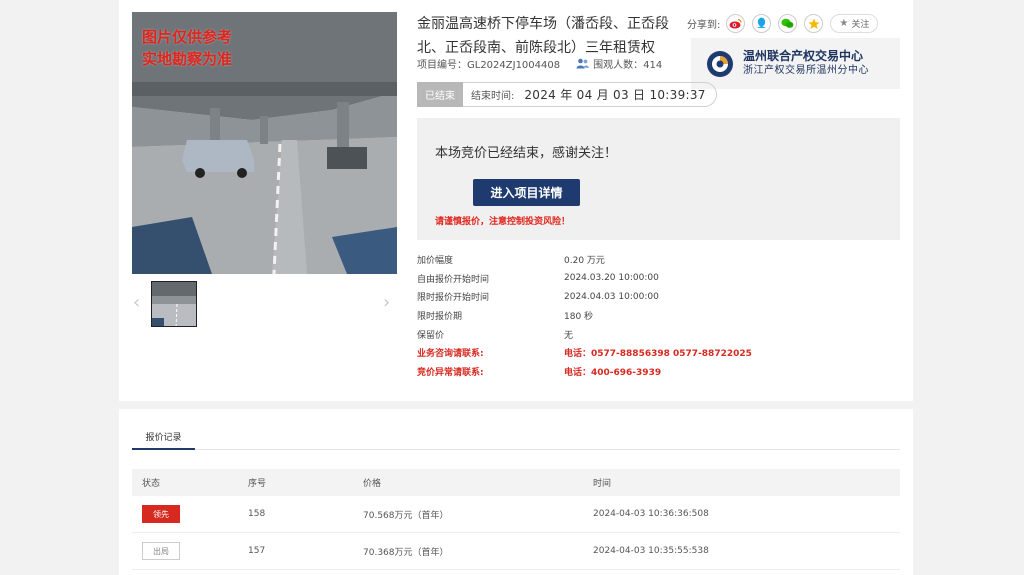 Image resolution: width=1024 pixels, height=575 pixels. Describe the element at coordinates (611, 278) in the screenshot. I see `info-value: 2024.03.20 10:00:00` at that location.